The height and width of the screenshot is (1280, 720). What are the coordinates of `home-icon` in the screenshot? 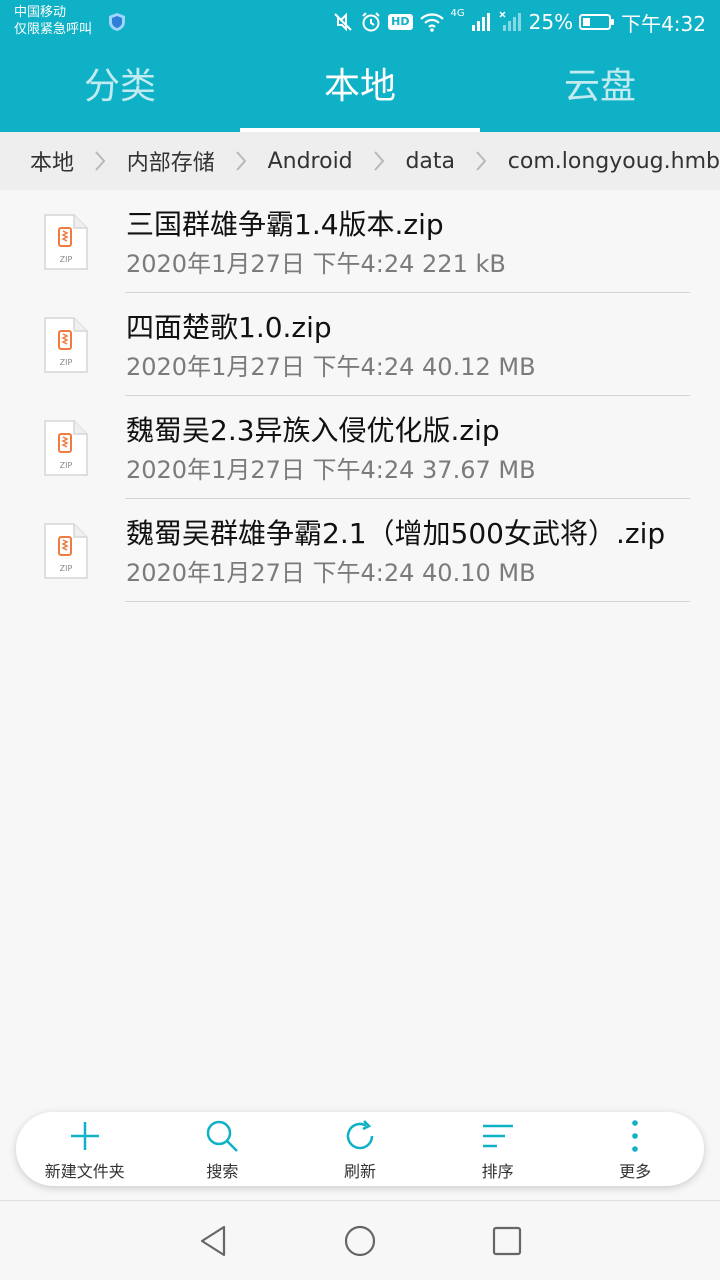 It's located at (360, 1241).